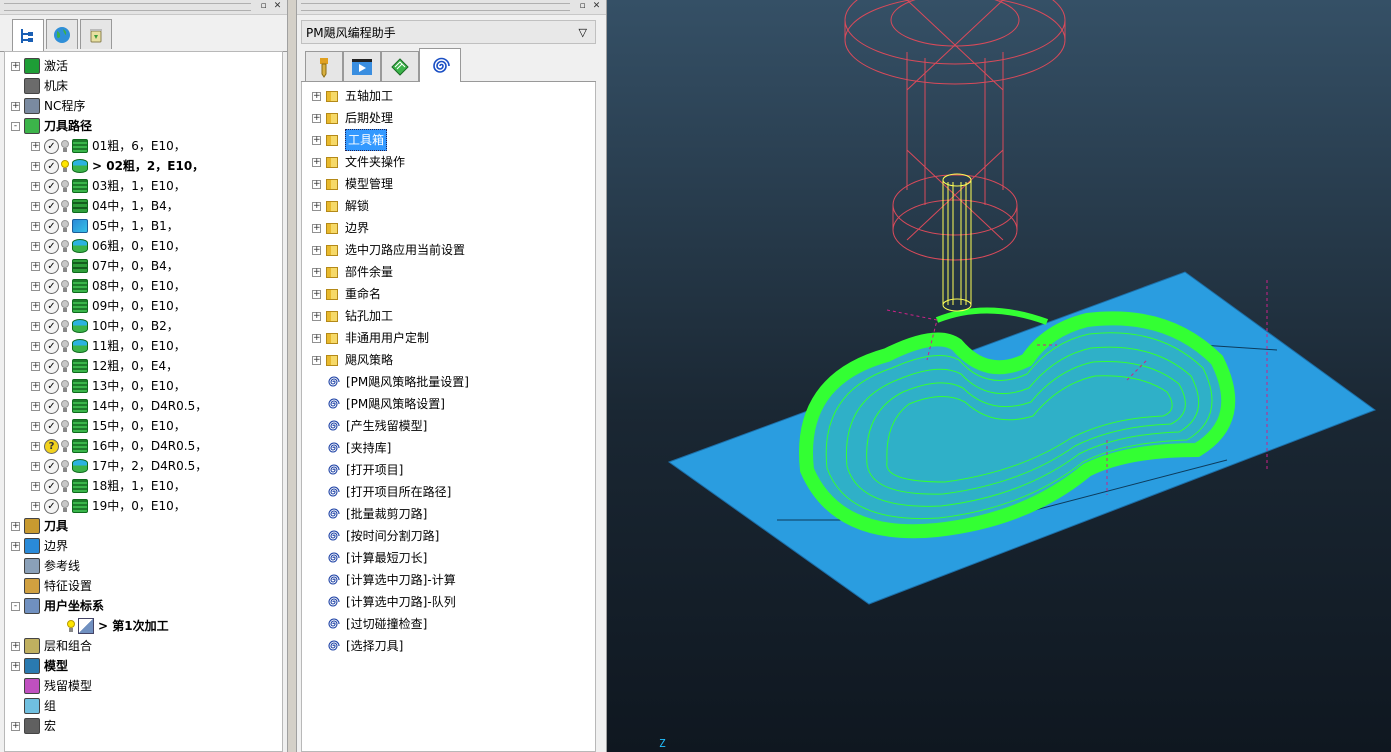 The width and height of the screenshot is (1391, 752). Describe the element at coordinates (362, 66) in the screenshot. I see `tab-play` at that location.